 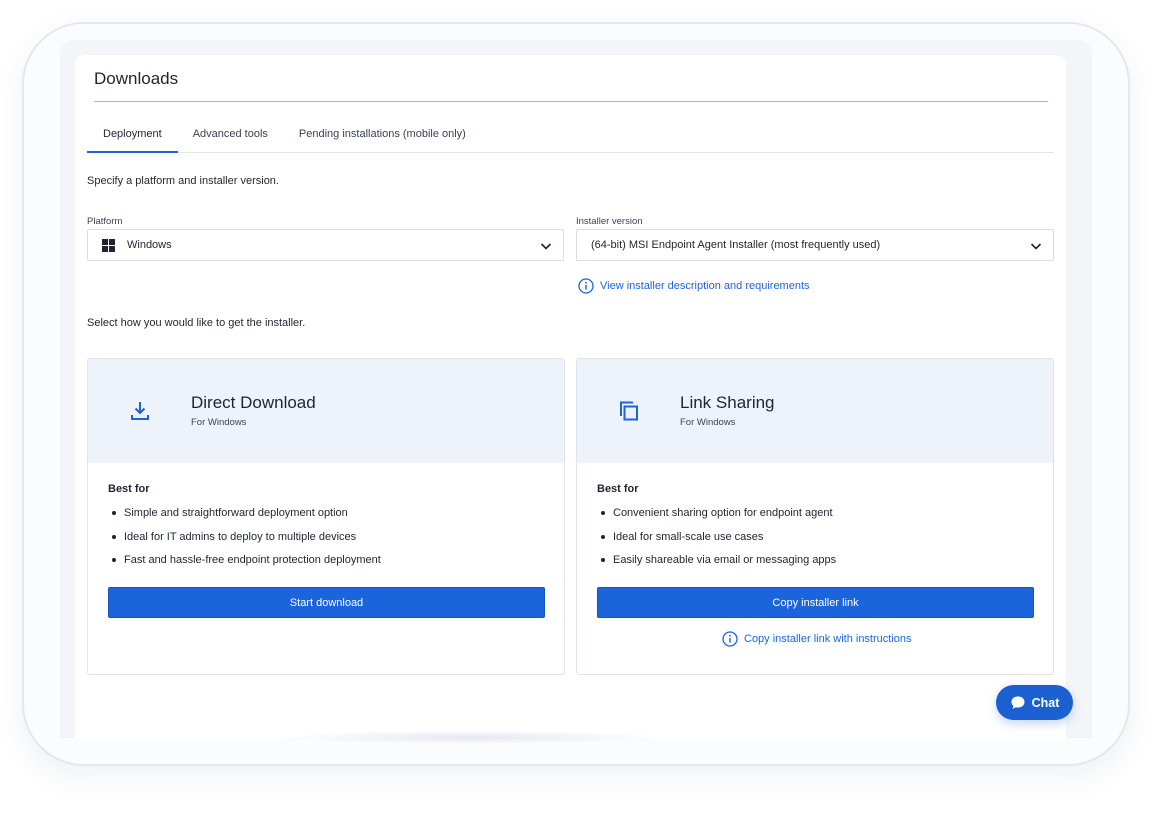 I want to click on tab-advanced-tools: Advanced tools, so click(x=230, y=136).